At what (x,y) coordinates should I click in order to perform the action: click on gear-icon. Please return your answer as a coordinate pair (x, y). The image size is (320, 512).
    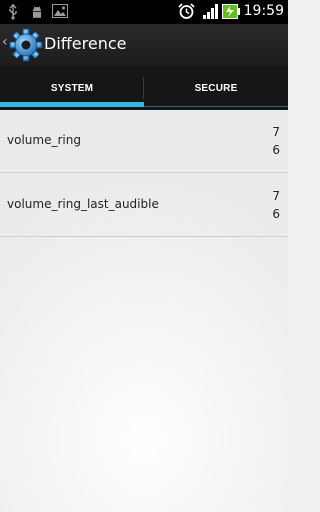
    Looking at the image, I should click on (26, 45).